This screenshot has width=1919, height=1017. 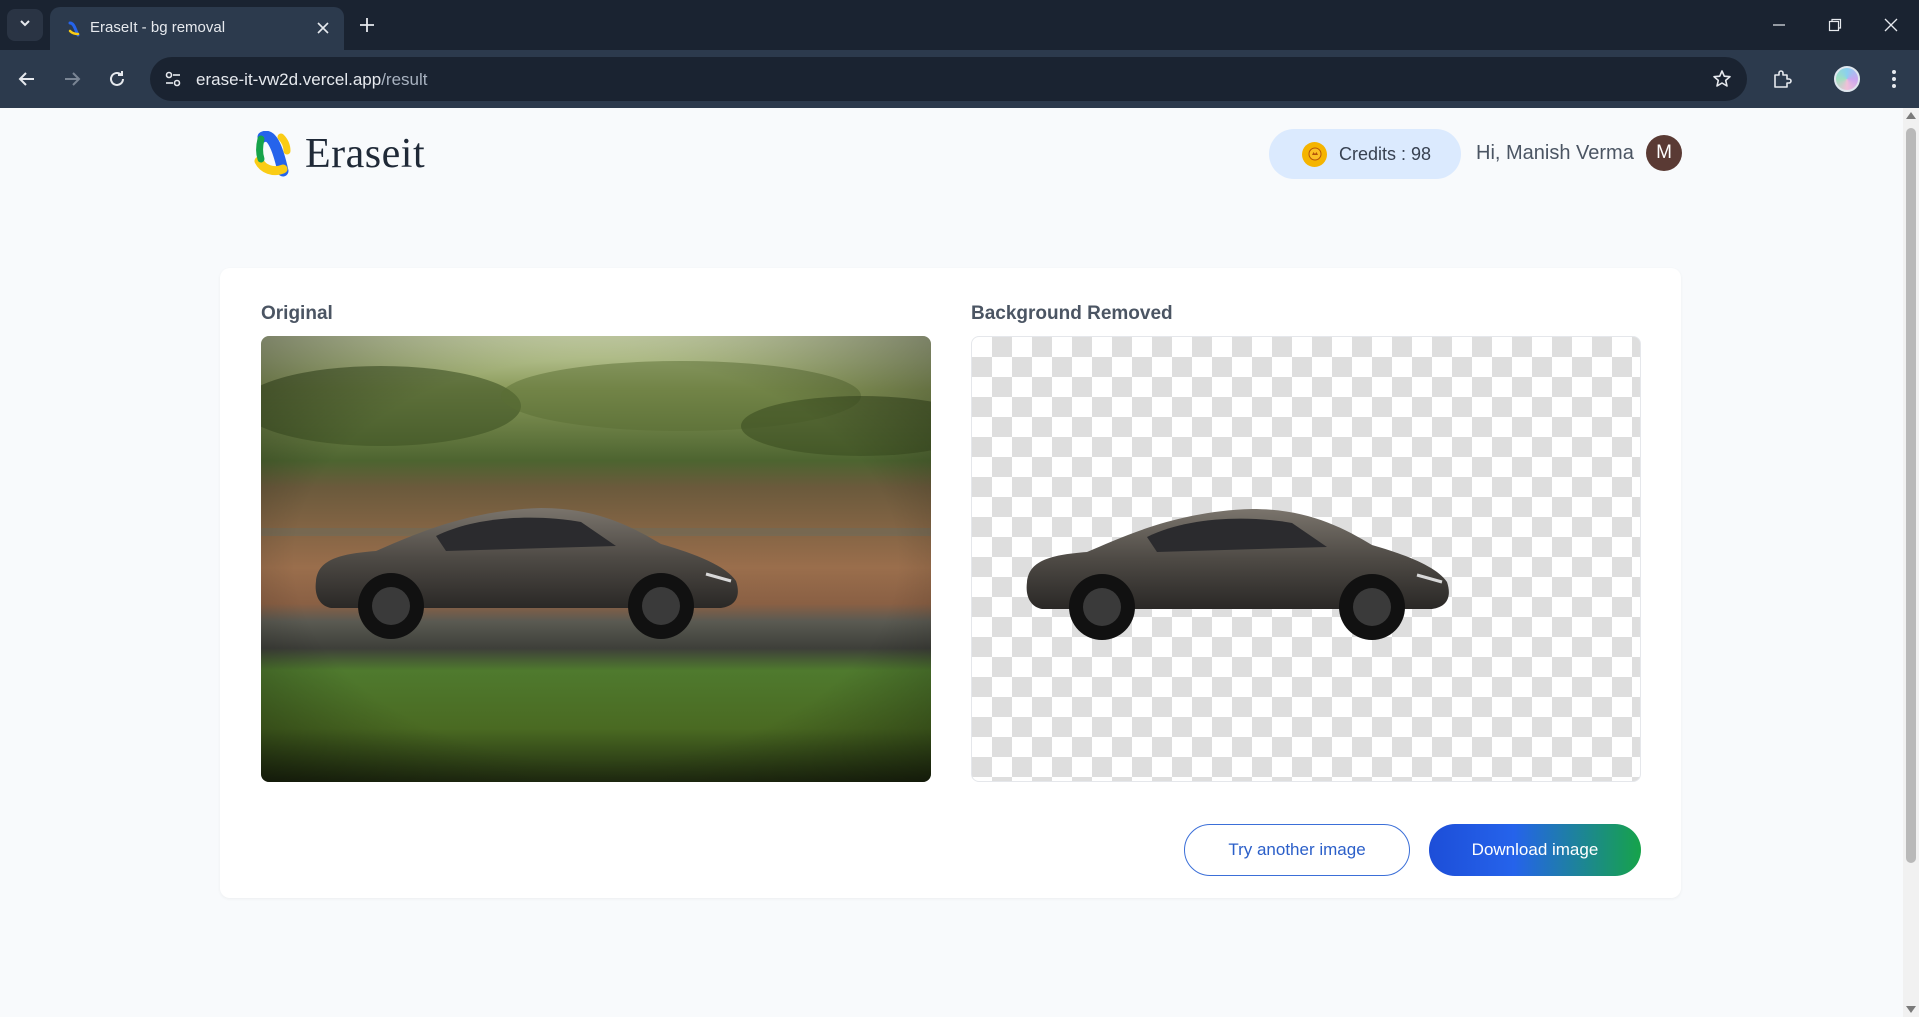 I want to click on chevron-down-icon, so click(x=25, y=25).